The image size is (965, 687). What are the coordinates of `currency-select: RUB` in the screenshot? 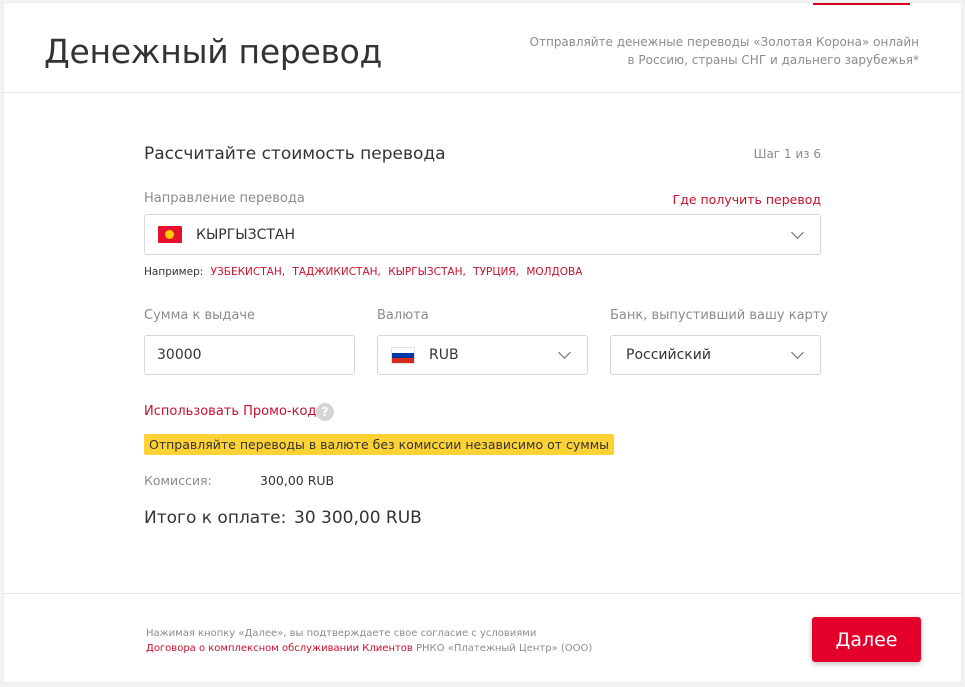 It's located at (482, 355).